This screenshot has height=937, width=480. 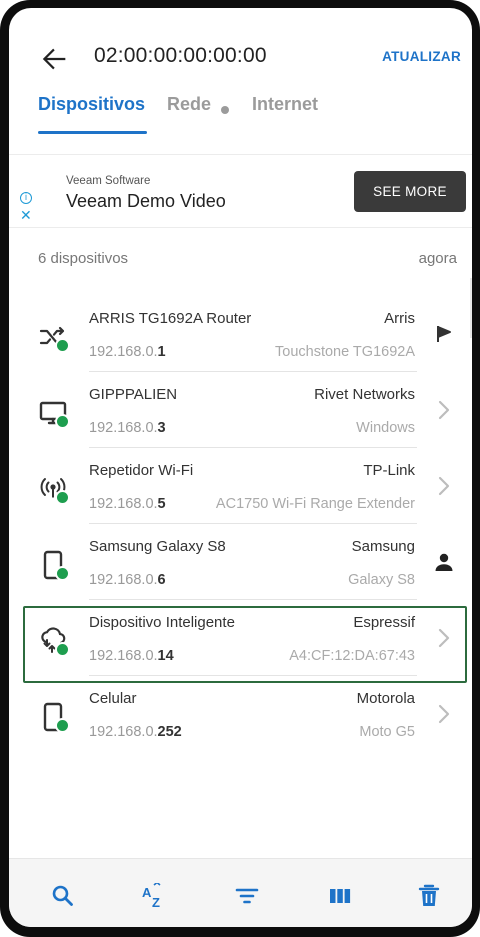 What do you see at coordinates (345, 352) in the screenshot?
I see `device-model: Touchstone TG1692A` at bounding box center [345, 352].